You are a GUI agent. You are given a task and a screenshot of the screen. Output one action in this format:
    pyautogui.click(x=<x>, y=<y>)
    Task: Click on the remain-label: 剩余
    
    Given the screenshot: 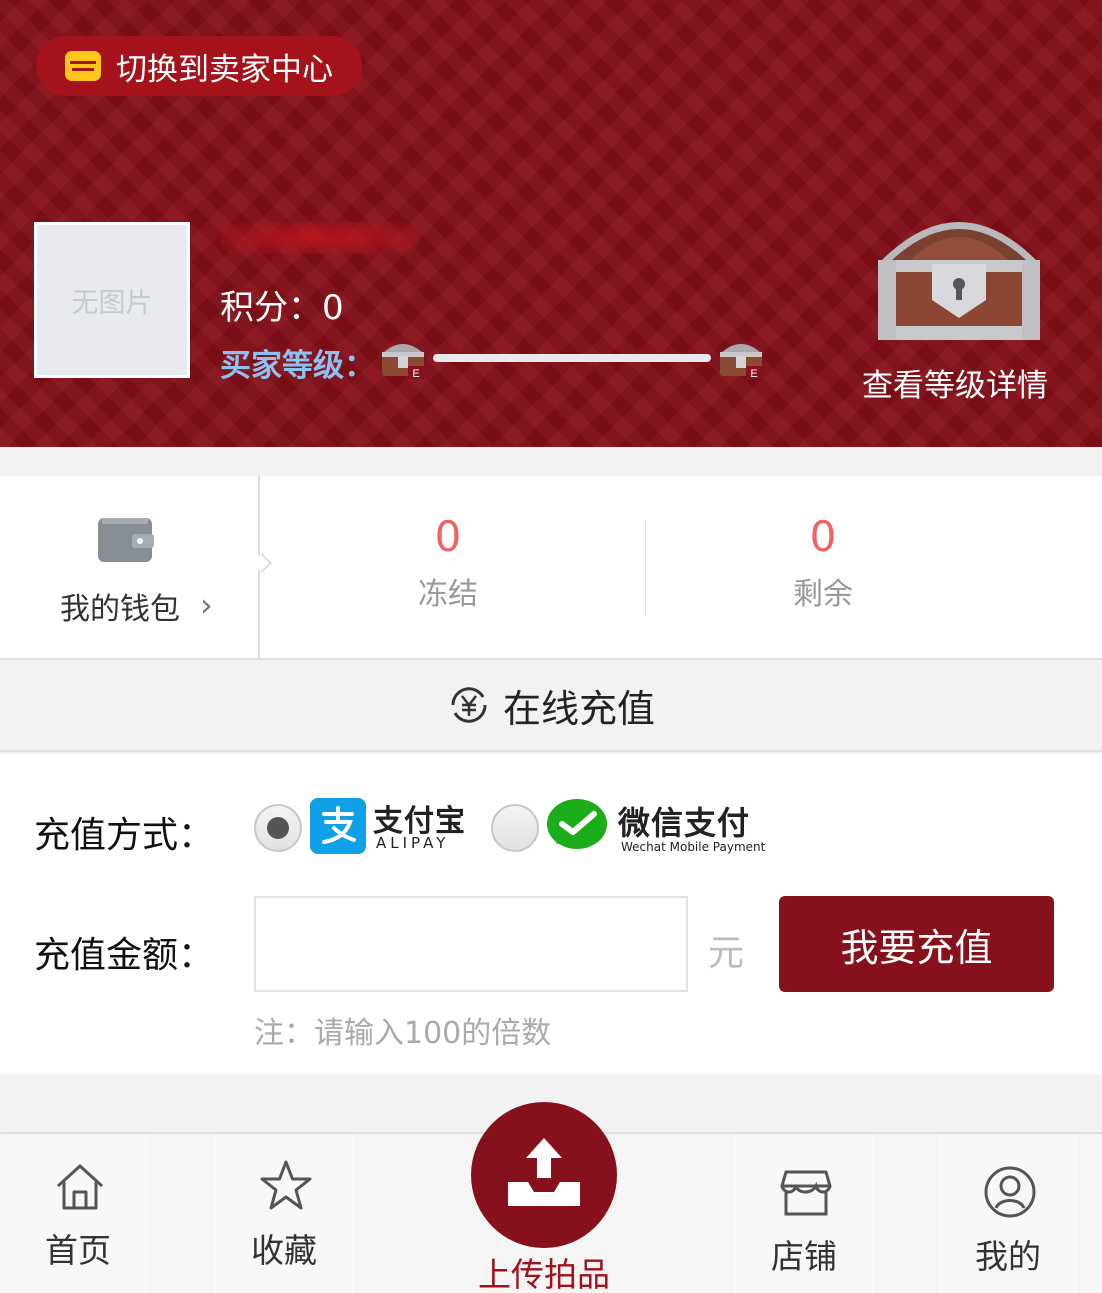 What is the action you would take?
    pyautogui.click(x=823, y=594)
    